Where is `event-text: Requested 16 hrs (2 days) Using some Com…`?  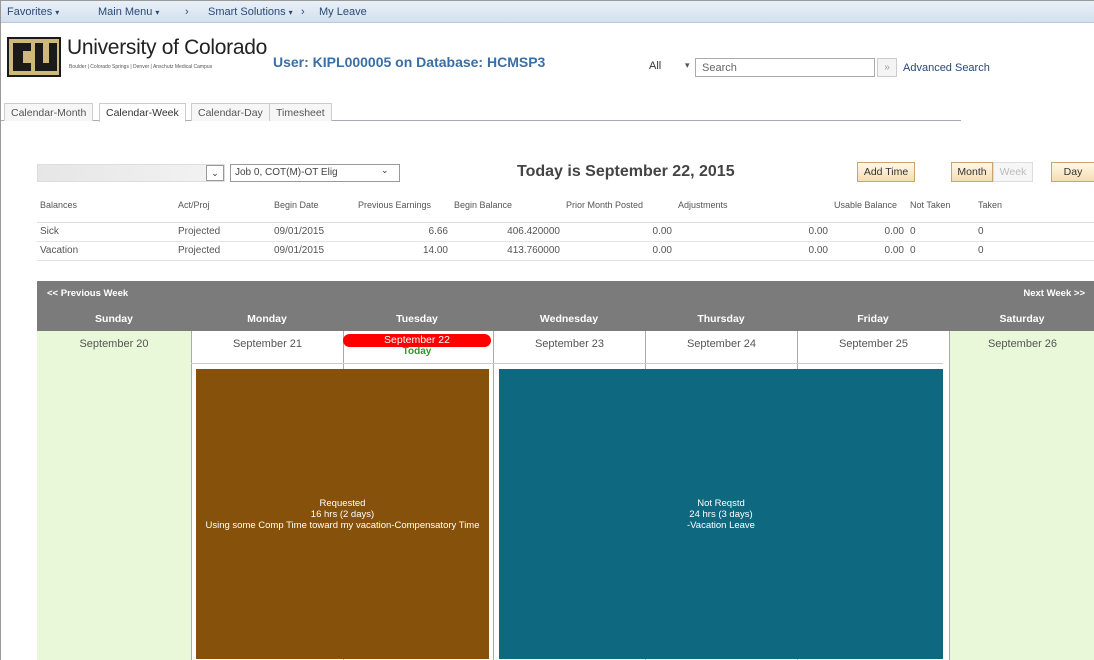 event-text: Requested 16 hrs (2 days) Using some Com… is located at coordinates (342, 514).